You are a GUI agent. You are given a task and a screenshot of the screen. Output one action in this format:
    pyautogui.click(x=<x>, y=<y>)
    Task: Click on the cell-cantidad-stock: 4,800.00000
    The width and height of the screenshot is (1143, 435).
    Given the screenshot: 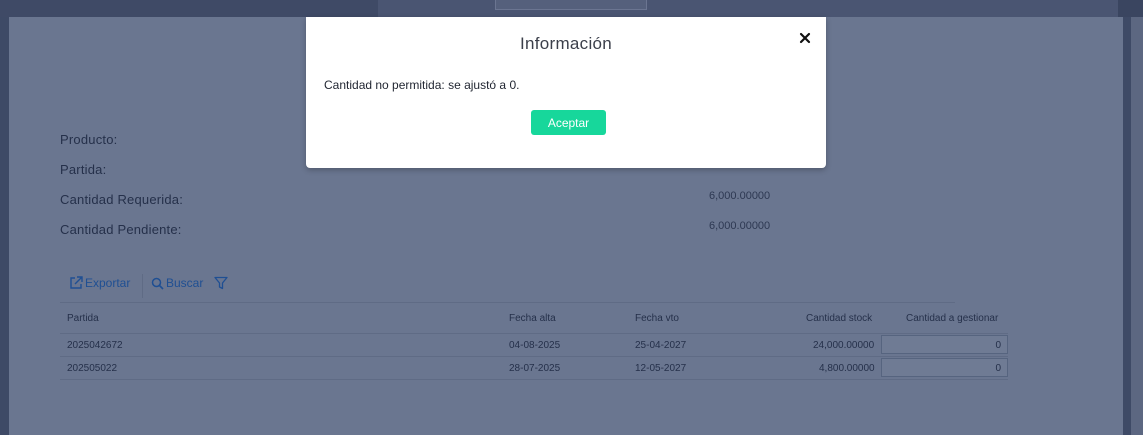 What is the action you would take?
    pyautogui.click(x=847, y=368)
    